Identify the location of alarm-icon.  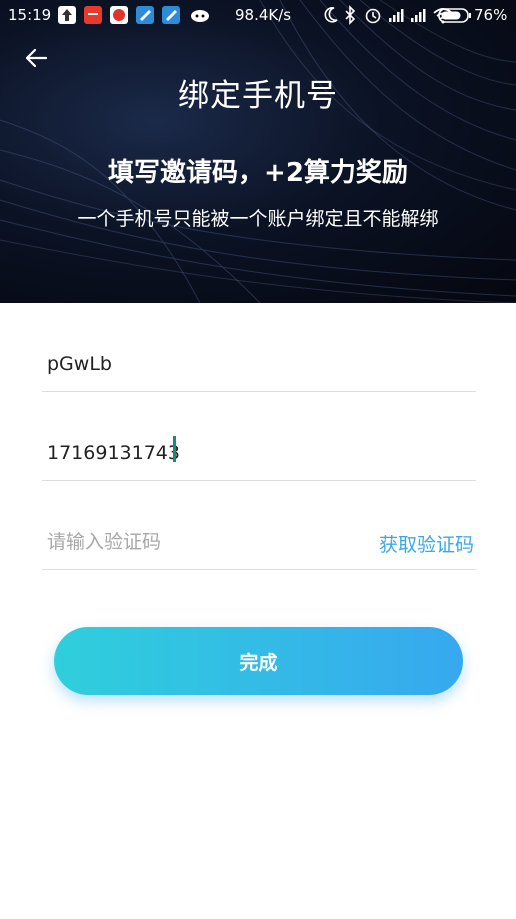
(373, 17).